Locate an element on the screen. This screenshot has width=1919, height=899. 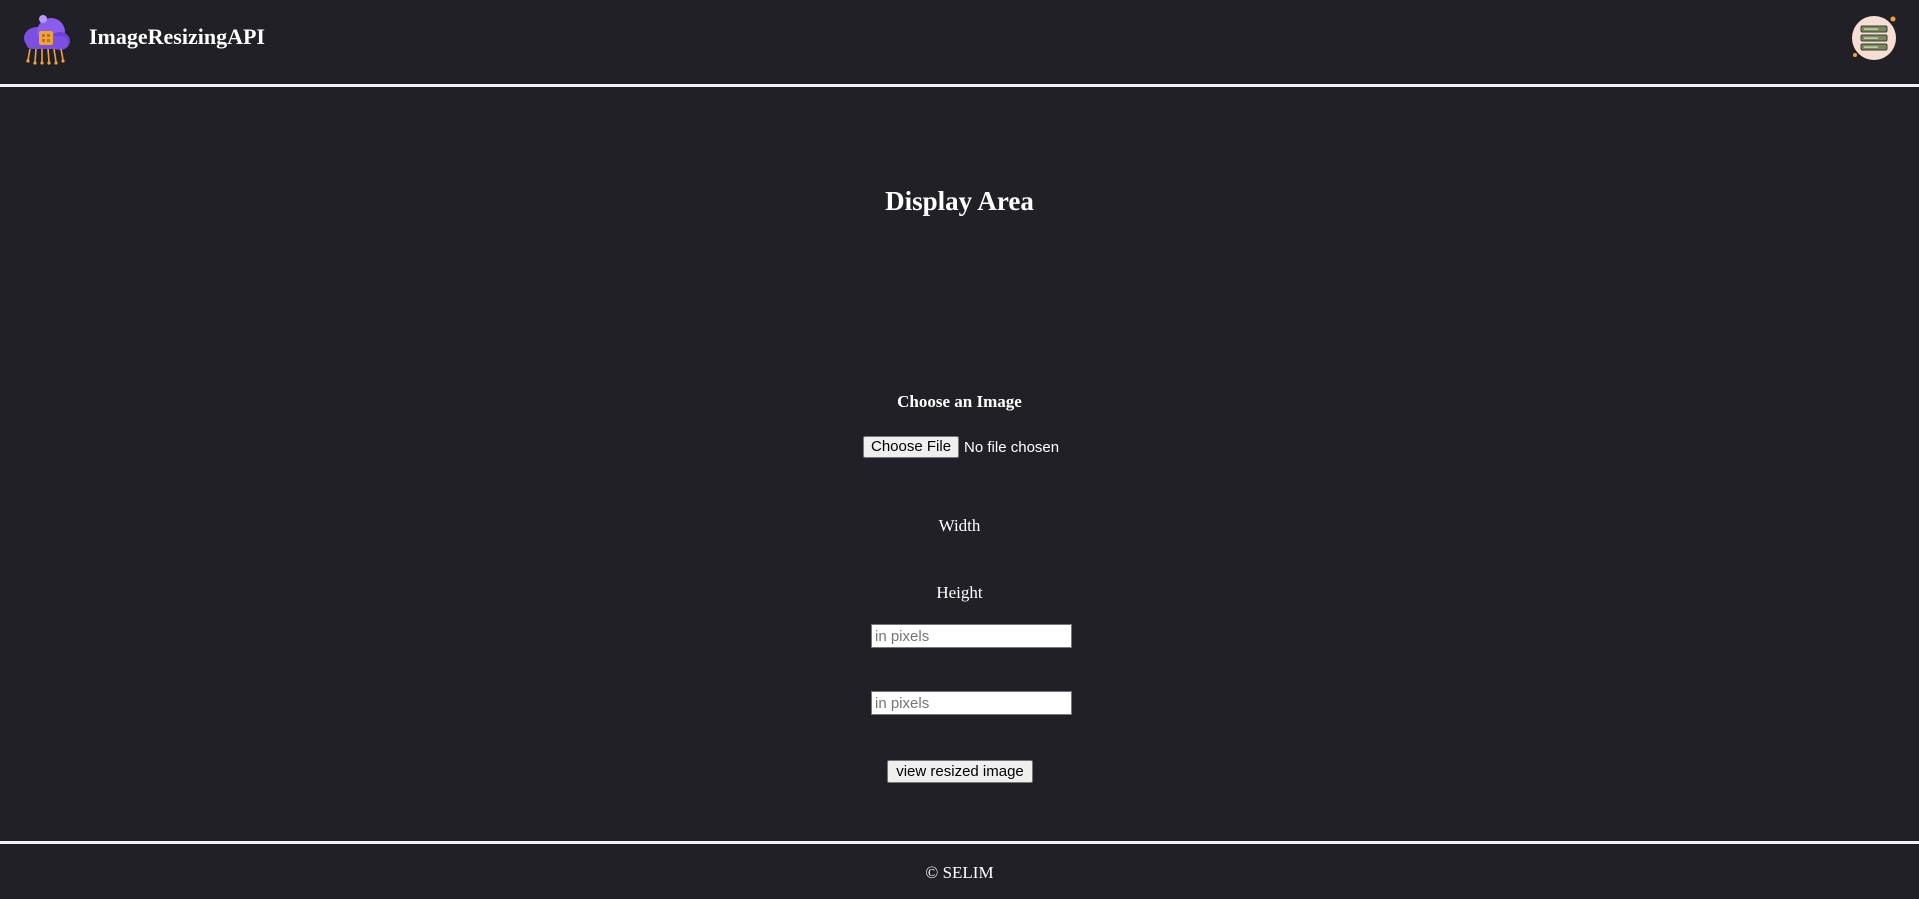
server-stack-icon is located at coordinates (1874, 38).